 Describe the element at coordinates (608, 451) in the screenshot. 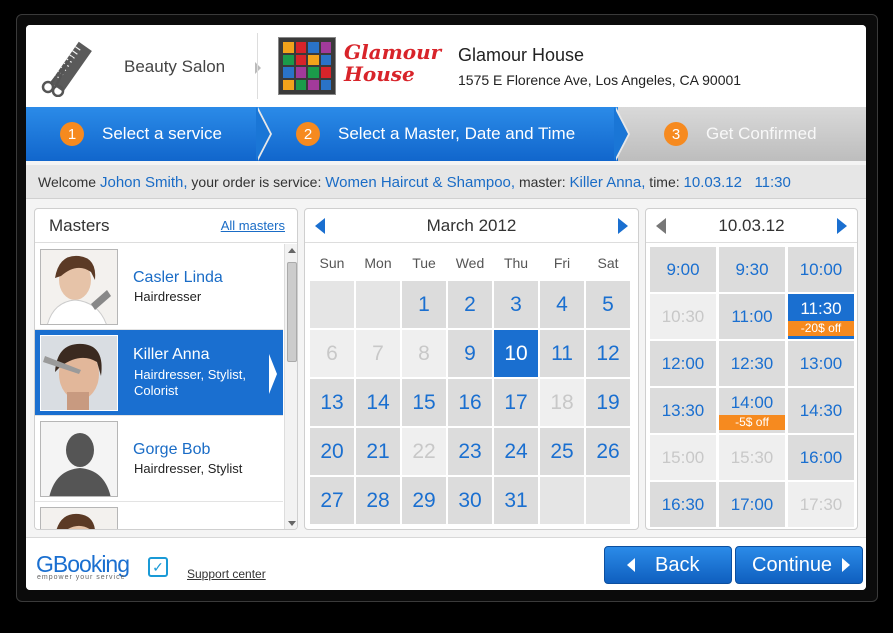

I see `calendar-day: 26` at that location.